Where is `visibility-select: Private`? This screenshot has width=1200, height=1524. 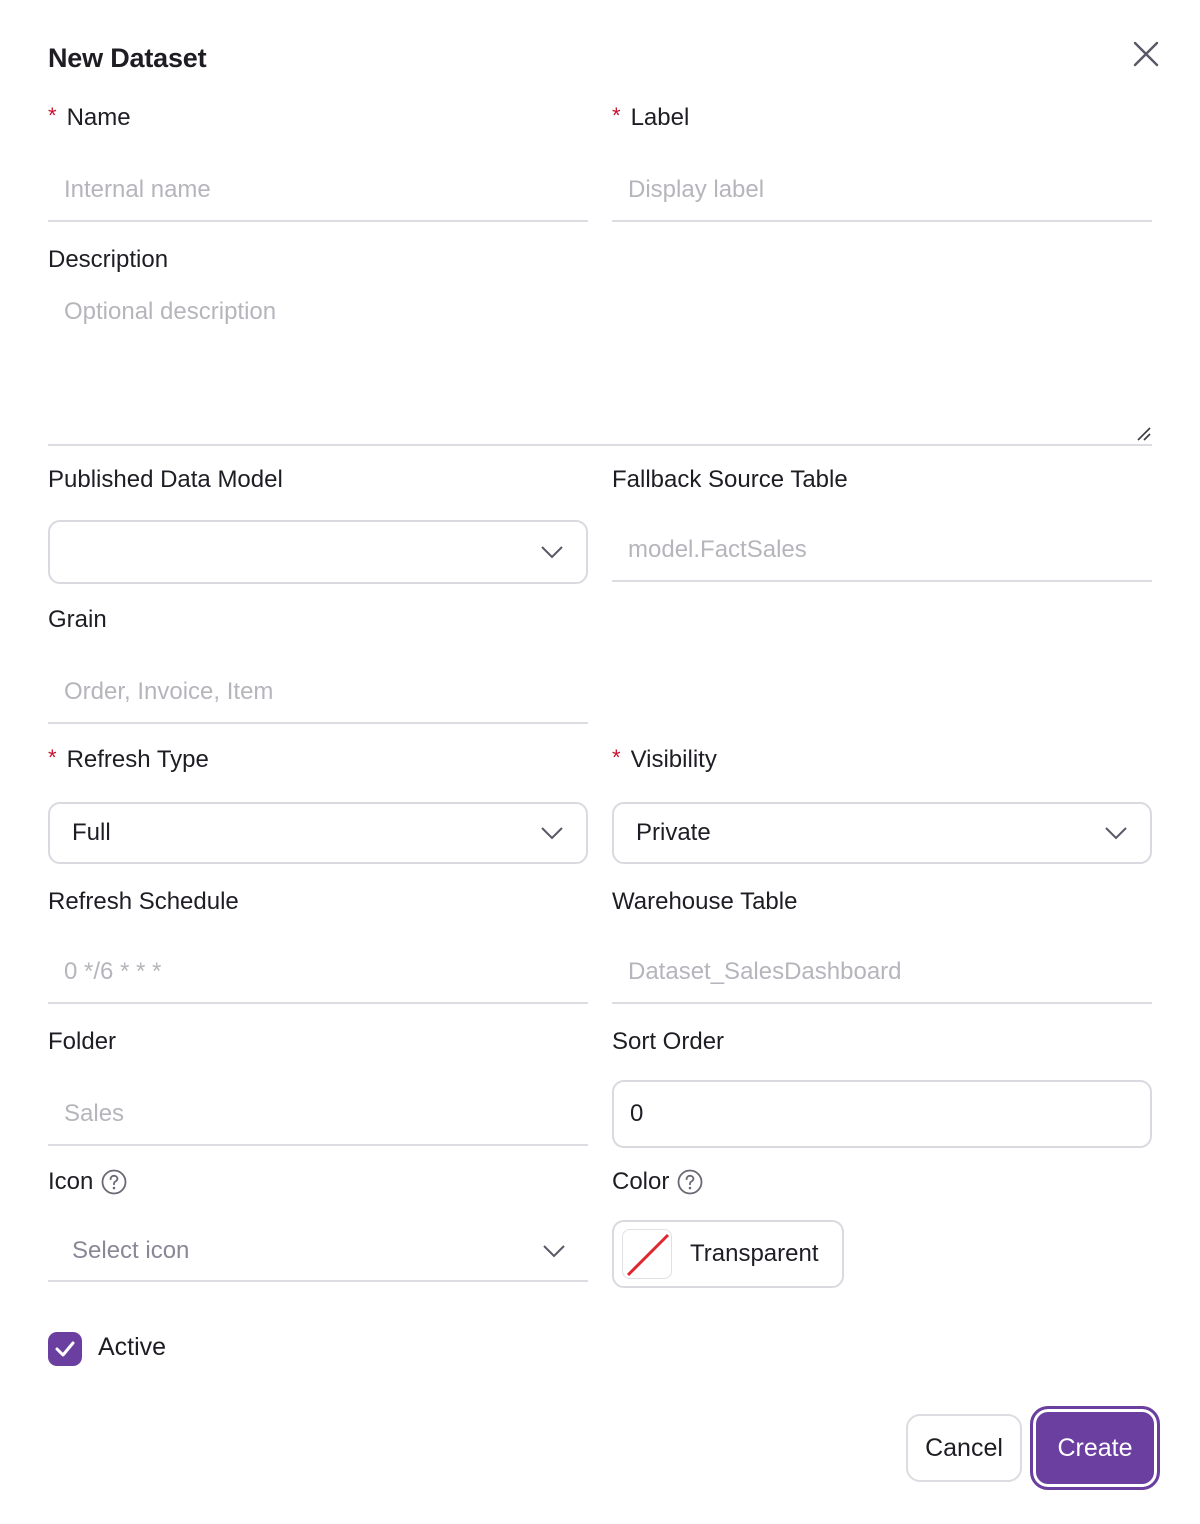
visibility-select: Private is located at coordinates (882, 833).